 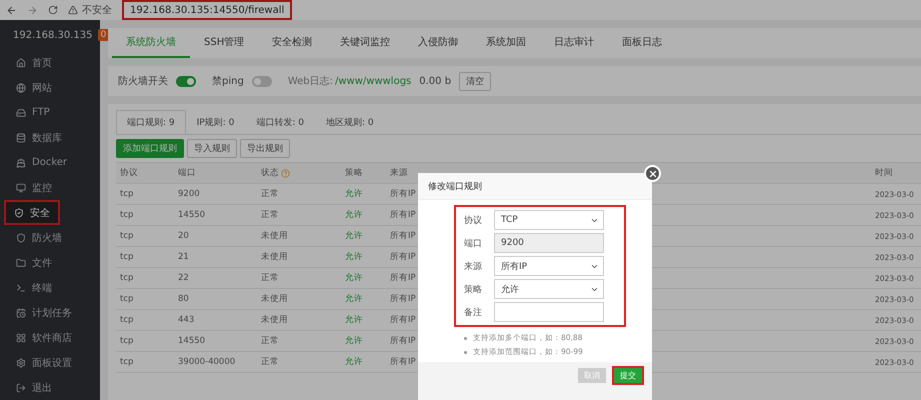 I want to click on rule-tab: 地区规则: 0, so click(x=349, y=122).